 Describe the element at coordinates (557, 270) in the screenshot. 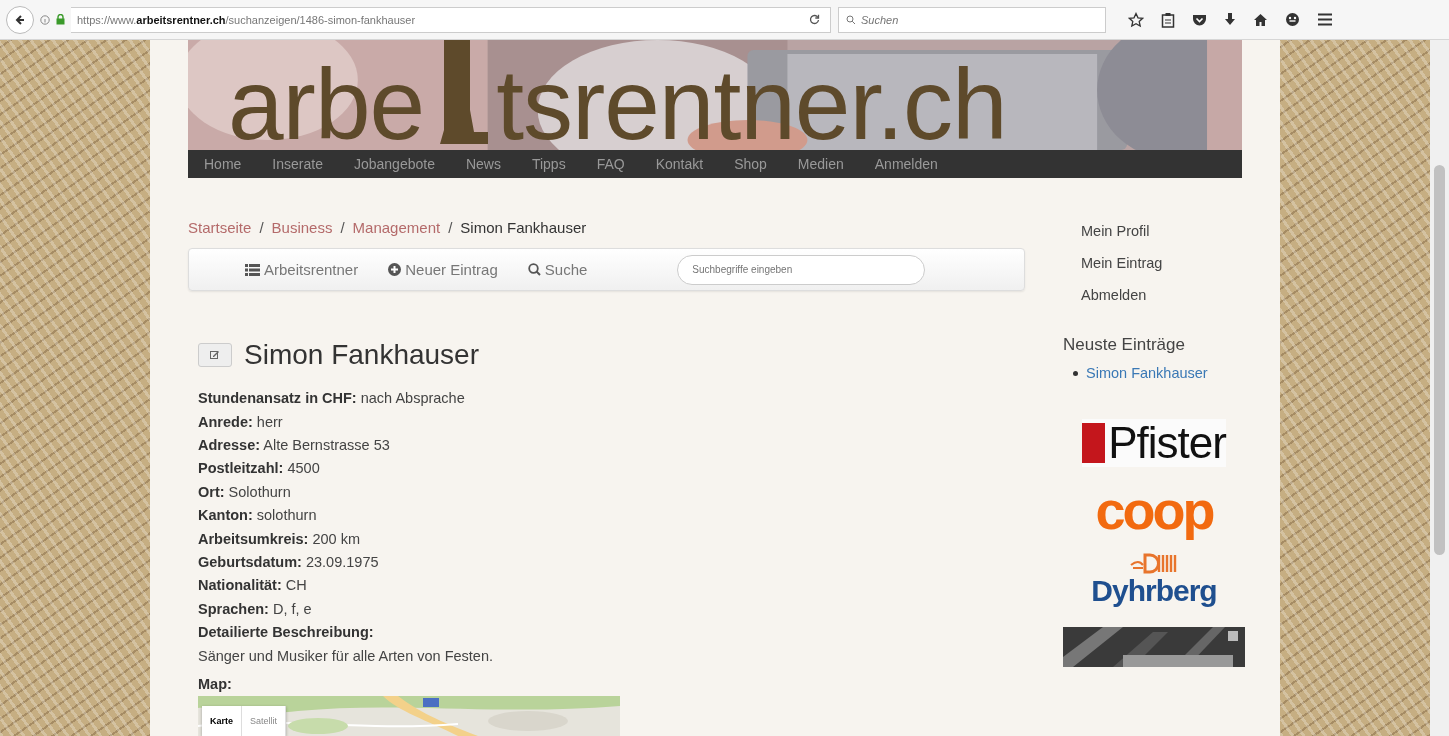

I see `toolbar-link: Suche` at that location.